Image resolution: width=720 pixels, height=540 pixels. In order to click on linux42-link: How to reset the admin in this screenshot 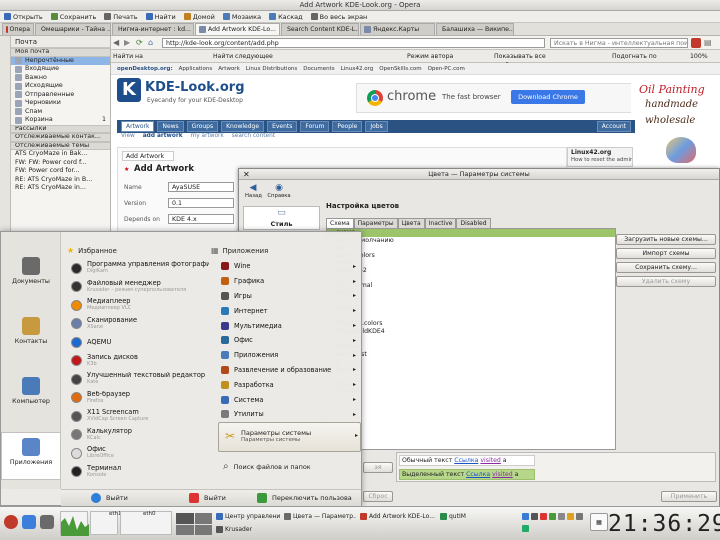, I will do `click(600, 160)`.